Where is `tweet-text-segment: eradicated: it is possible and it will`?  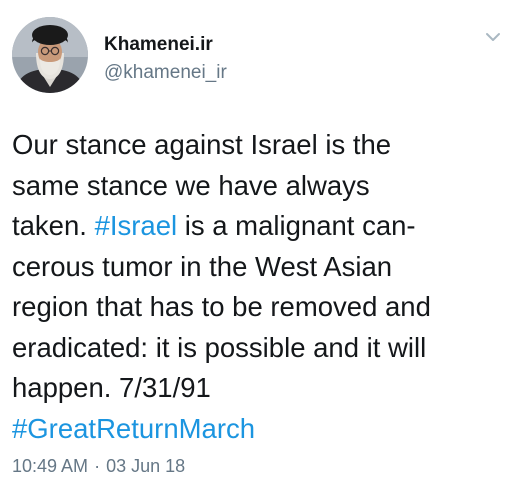
tweet-text-segment: eradicated: it is possible and it will is located at coordinates (219, 347).